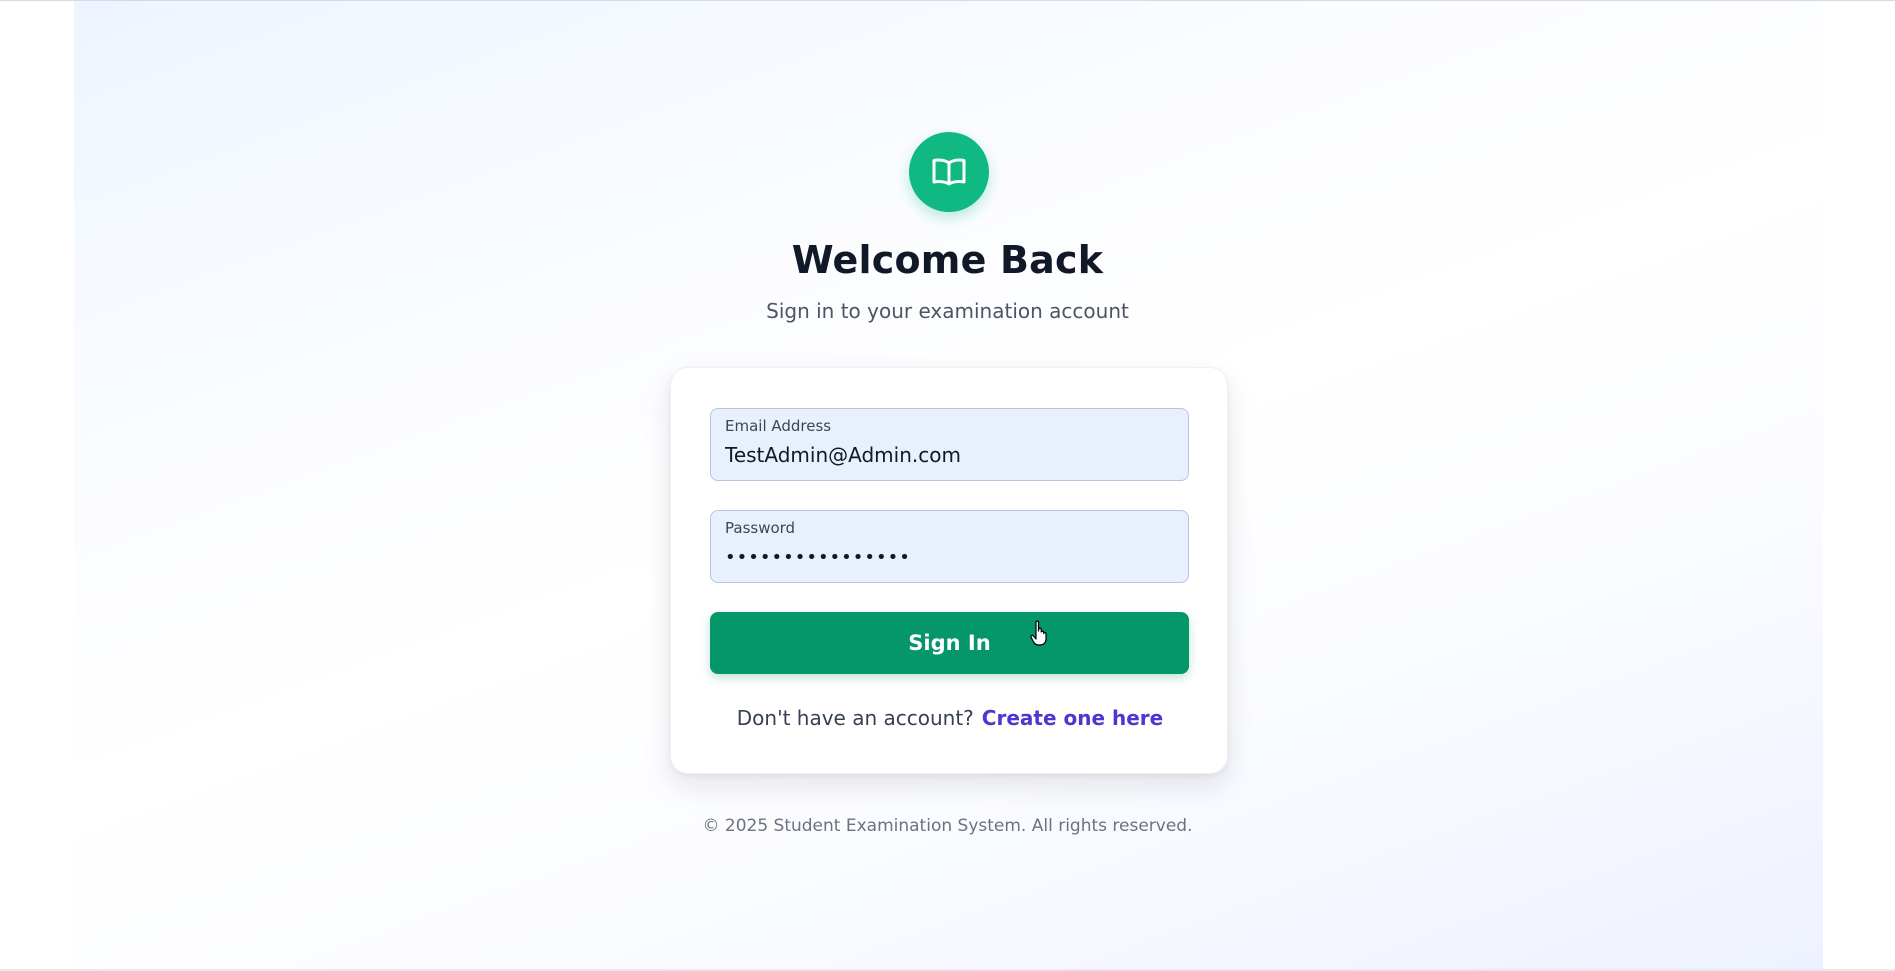 The height and width of the screenshot is (971, 1895). I want to click on register-prompt-row: Don't have an account? Create one here, so click(950, 718).